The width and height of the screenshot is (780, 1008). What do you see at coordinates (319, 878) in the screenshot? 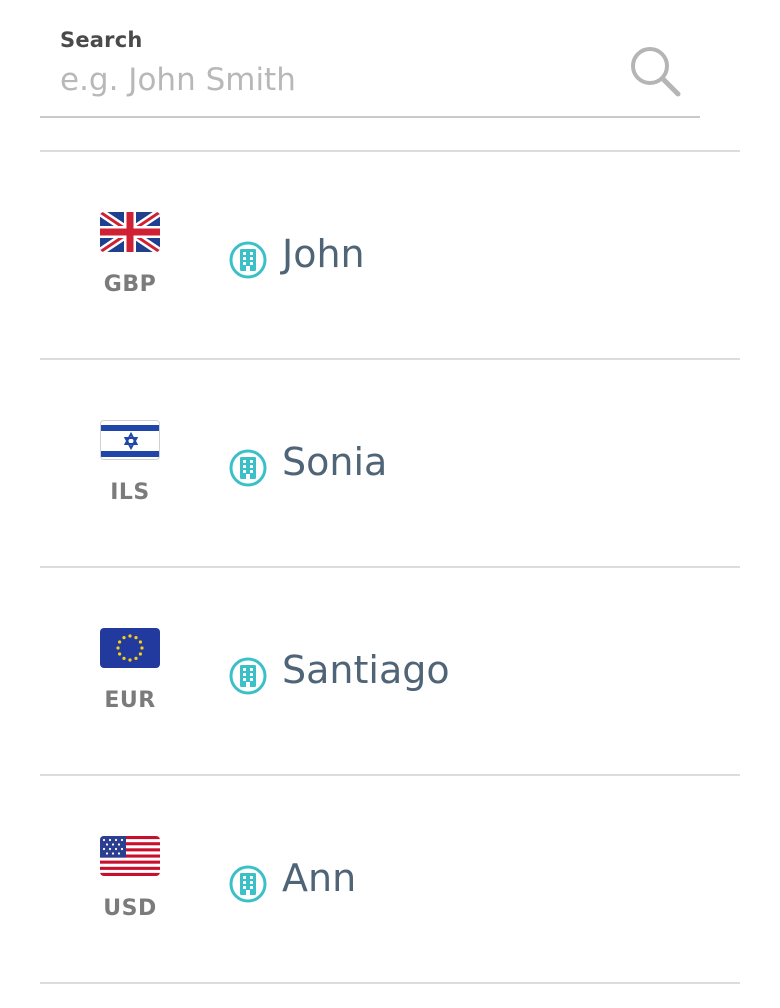
I see `contact-name: Ann` at bounding box center [319, 878].